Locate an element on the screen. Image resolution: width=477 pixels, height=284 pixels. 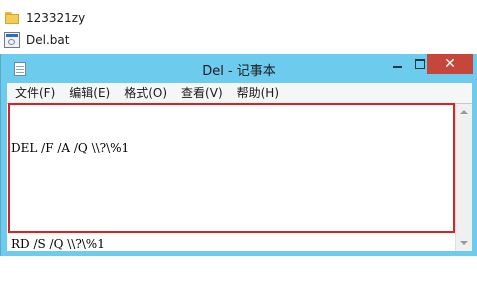
menu-edit: 编辑(E) is located at coordinates (89, 93).